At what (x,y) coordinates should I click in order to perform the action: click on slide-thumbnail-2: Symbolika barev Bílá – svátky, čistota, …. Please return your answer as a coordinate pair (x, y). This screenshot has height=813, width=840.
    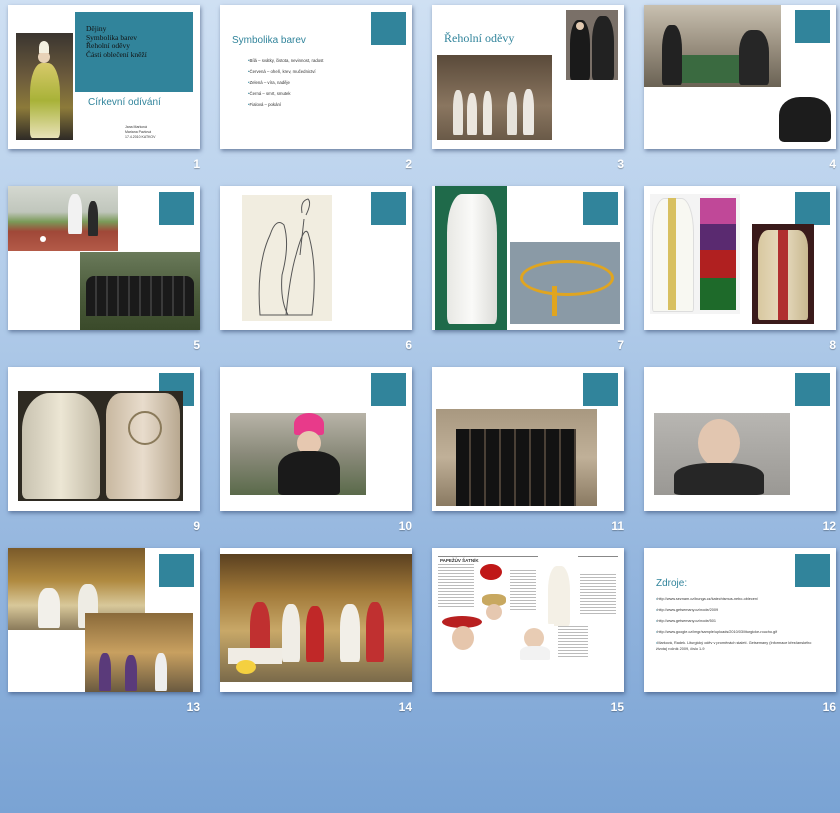
    Looking at the image, I should click on (316, 77).